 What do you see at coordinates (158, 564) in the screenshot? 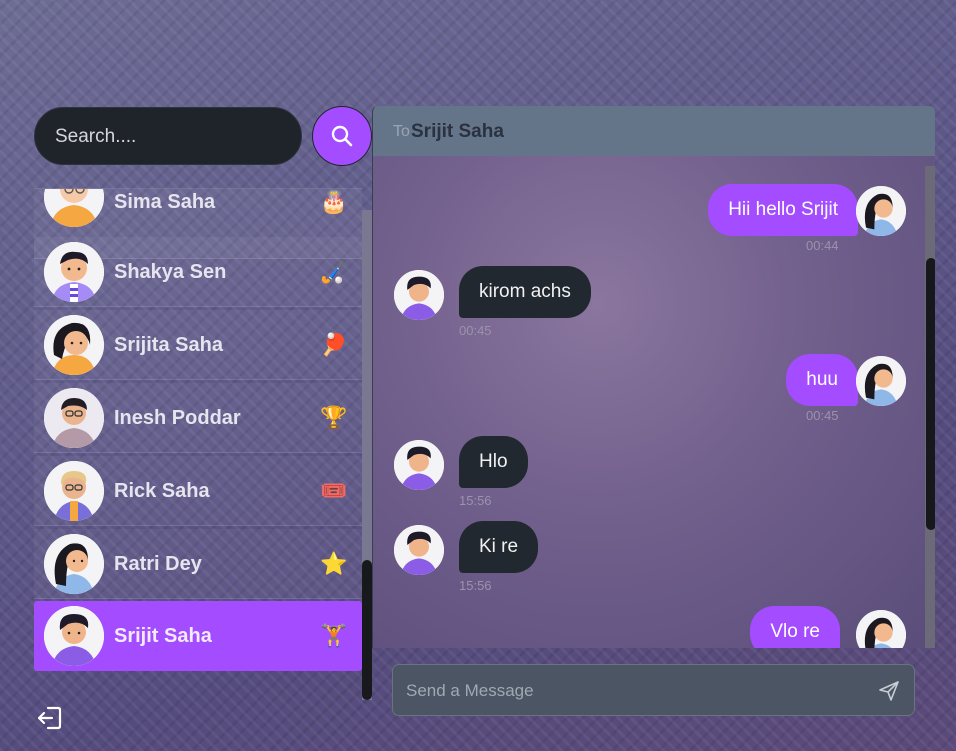
I see `contact-name: Ratri Dey` at bounding box center [158, 564].